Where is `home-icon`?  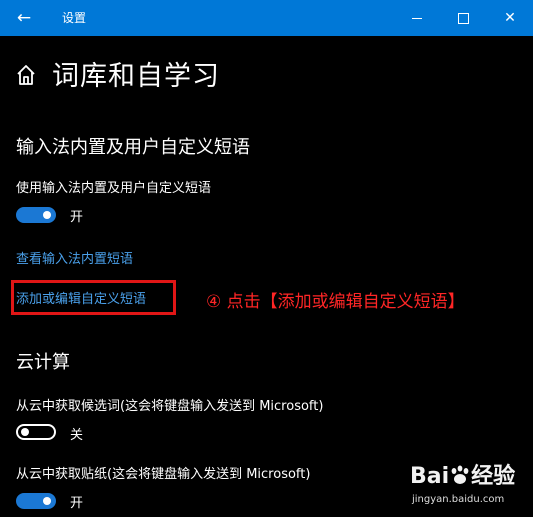
home-icon is located at coordinates (26, 75).